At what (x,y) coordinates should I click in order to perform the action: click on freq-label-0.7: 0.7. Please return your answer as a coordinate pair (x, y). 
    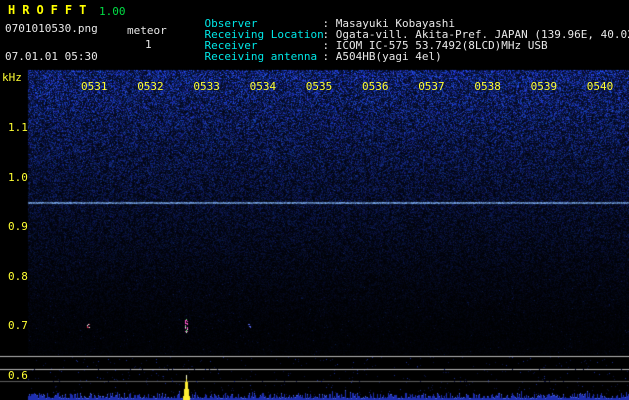
    Looking at the image, I should click on (18, 326).